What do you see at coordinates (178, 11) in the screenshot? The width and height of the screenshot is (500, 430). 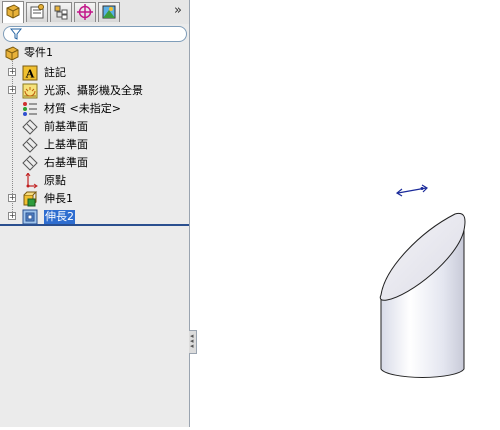 I see `more-tabs-button: »` at bounding box center [178, 11].